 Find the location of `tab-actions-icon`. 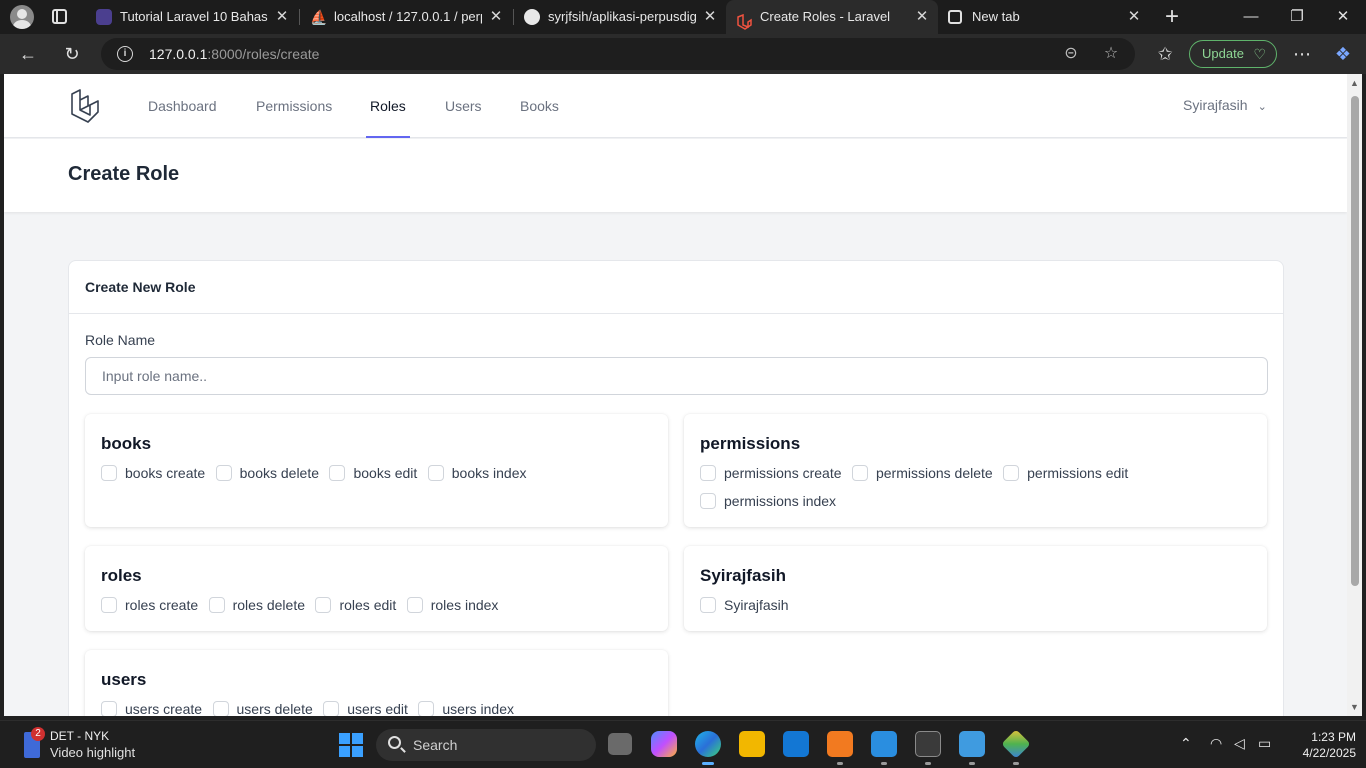

tab-actions-icon is located at coordinates (59, 16).